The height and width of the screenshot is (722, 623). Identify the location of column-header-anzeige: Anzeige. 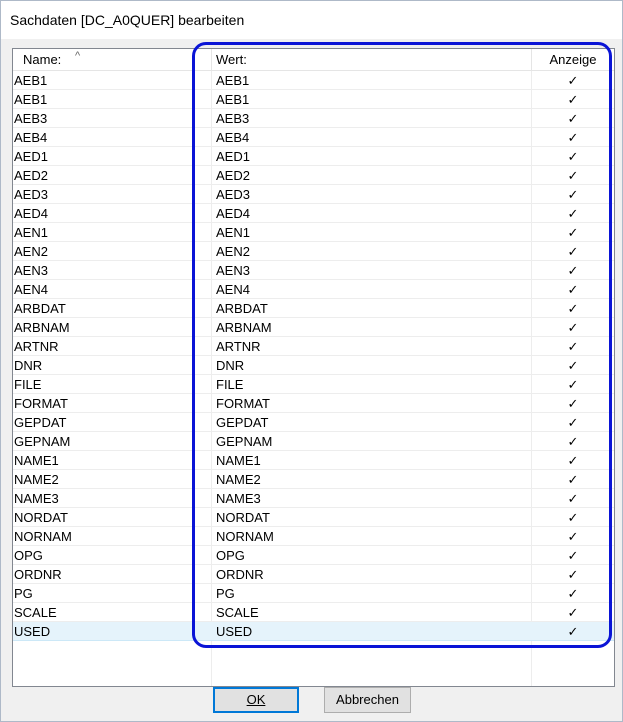
(573, 59).